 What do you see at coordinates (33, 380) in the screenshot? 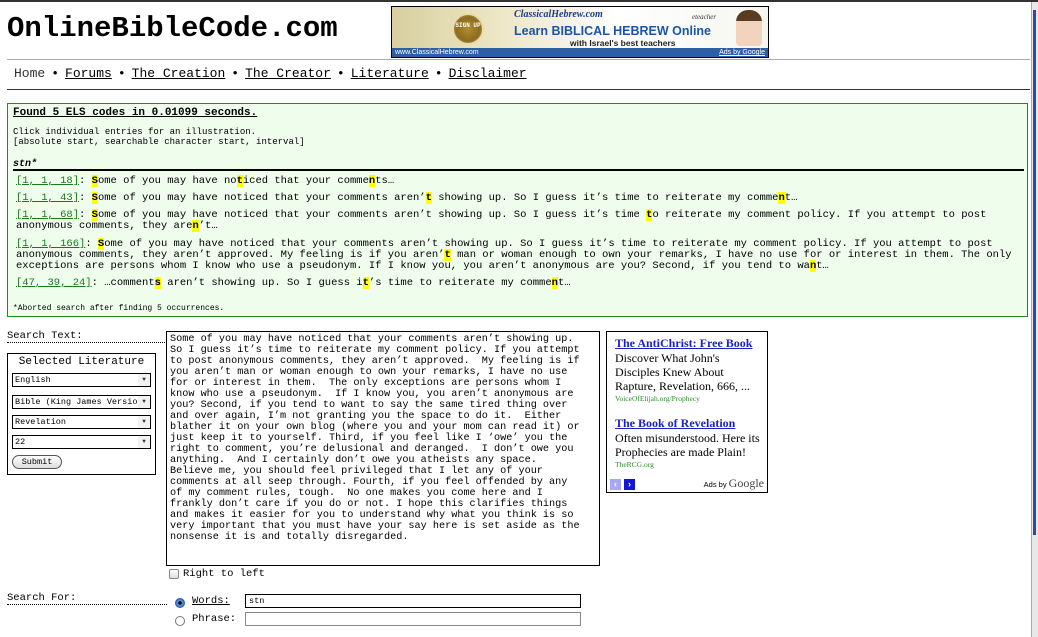
I see `language-select-value: English` at bounding box center [33, 380].